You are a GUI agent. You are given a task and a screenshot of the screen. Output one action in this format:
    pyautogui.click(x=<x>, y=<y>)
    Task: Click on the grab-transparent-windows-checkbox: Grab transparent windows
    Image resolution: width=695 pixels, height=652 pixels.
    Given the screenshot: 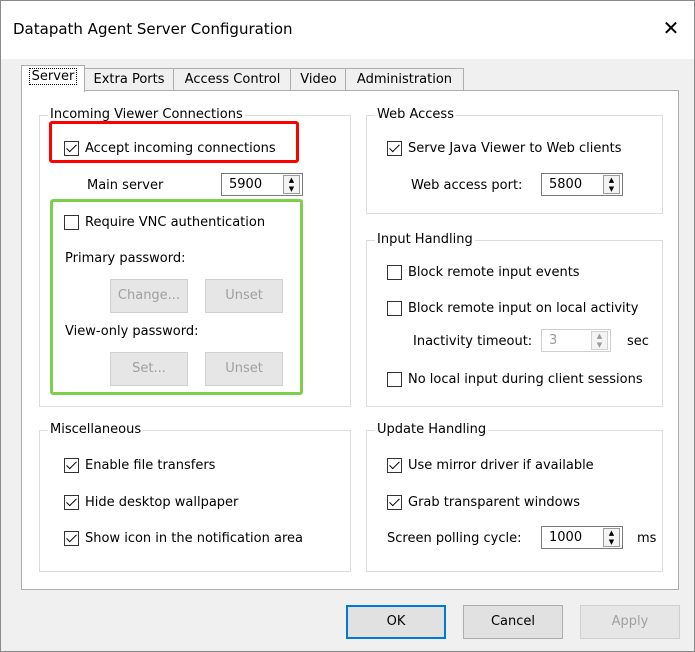 What is the action you would take?
    pyautogui.click(x=483, y=502)
    